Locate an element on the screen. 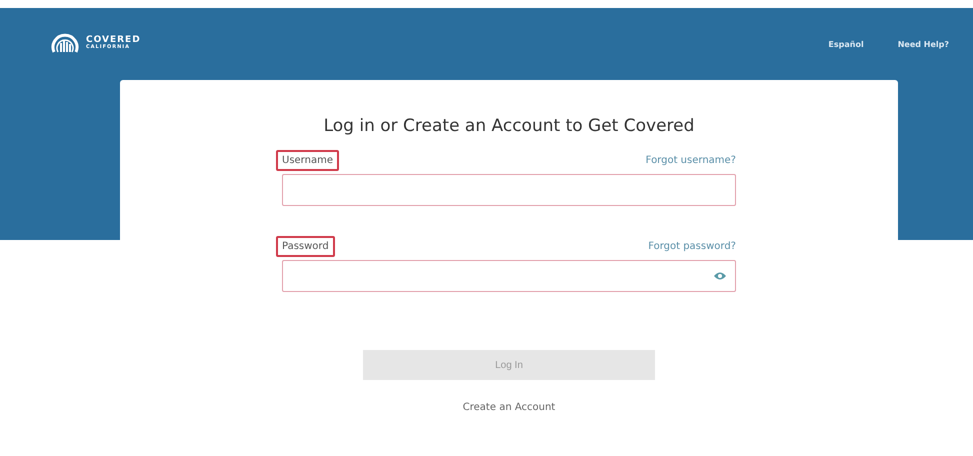 The height and width of the screenshot is (456, 973). header-link: Need Help? is located at coordinates (923, 44).